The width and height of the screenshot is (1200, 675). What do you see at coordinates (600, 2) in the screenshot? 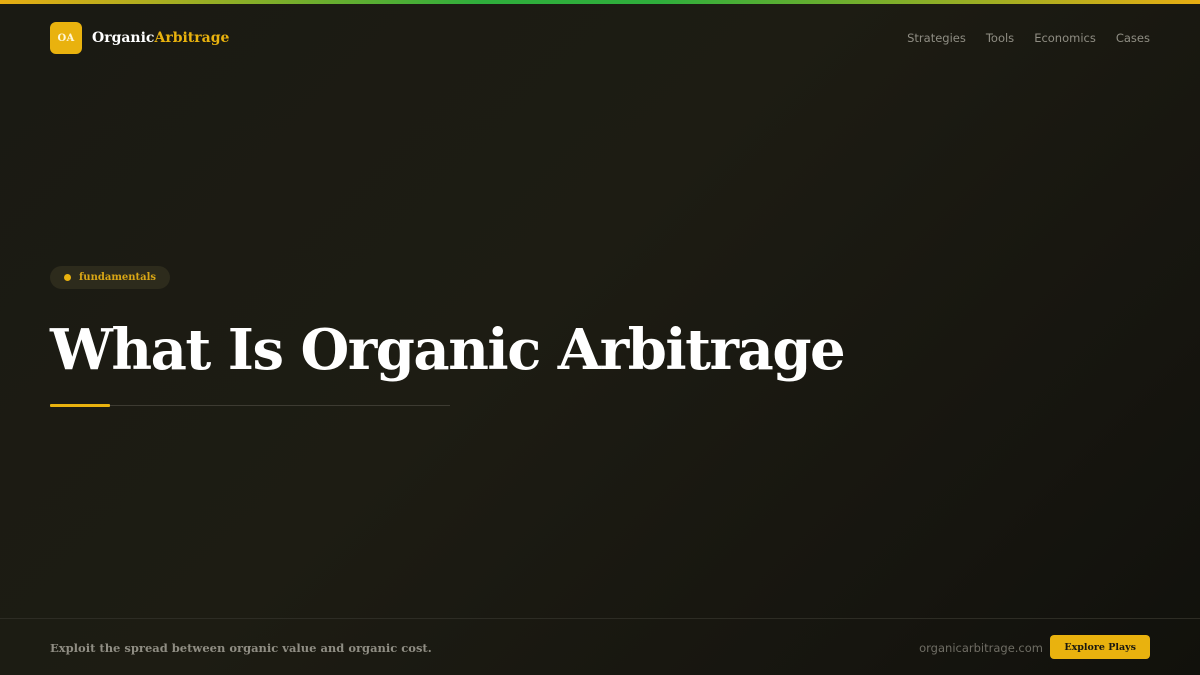
I see `top-accent-bar` at bounding box center [600, 2].